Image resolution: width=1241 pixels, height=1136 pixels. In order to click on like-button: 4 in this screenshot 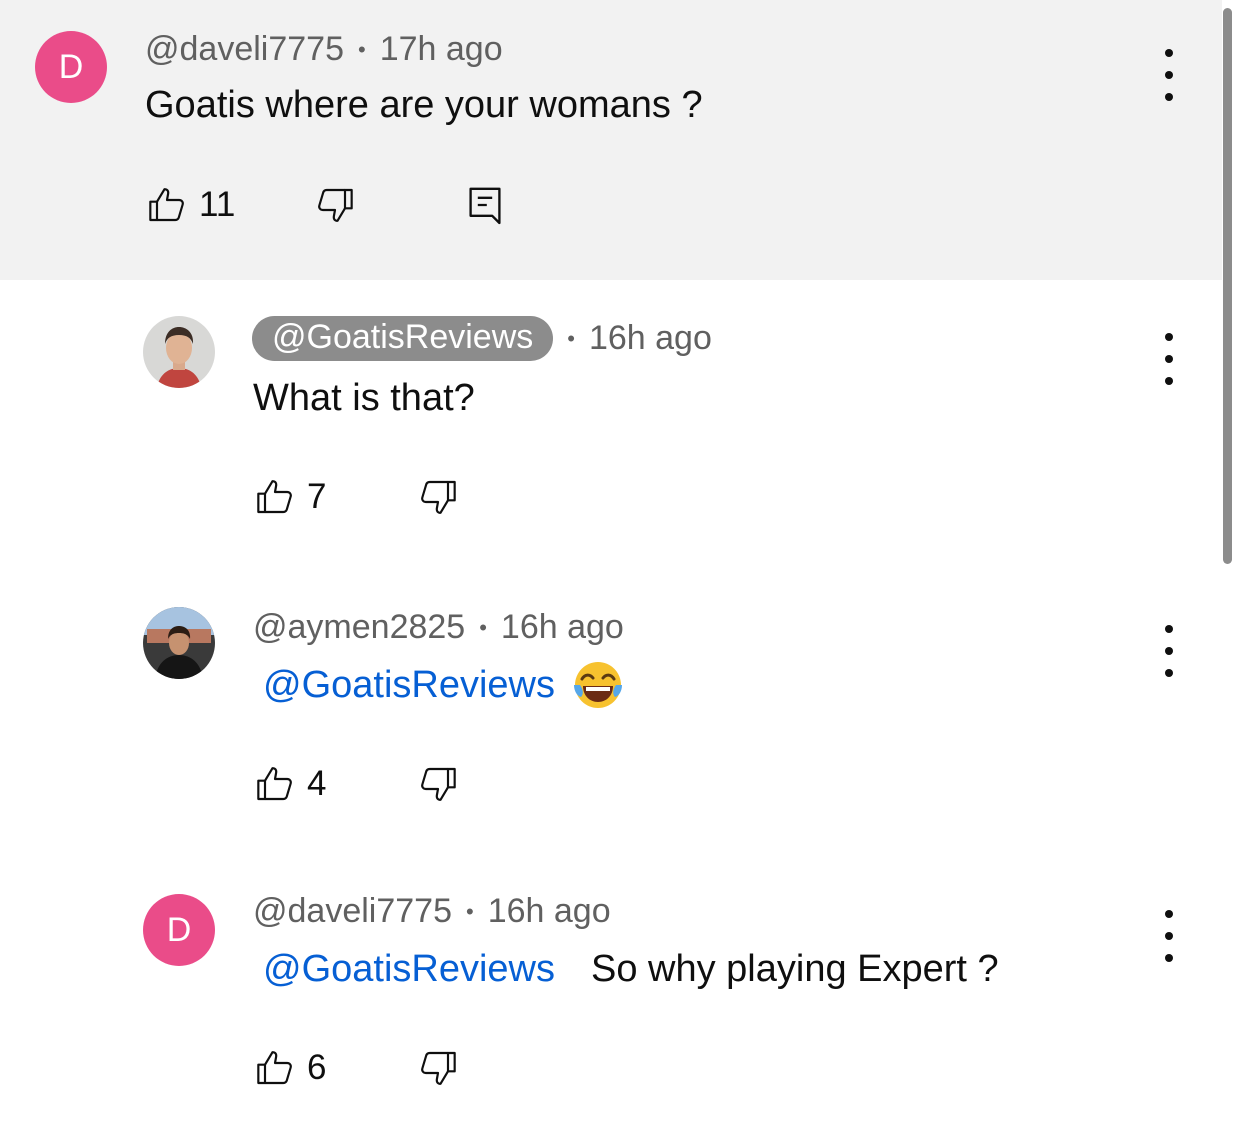, I will do `click(290, 784)`.